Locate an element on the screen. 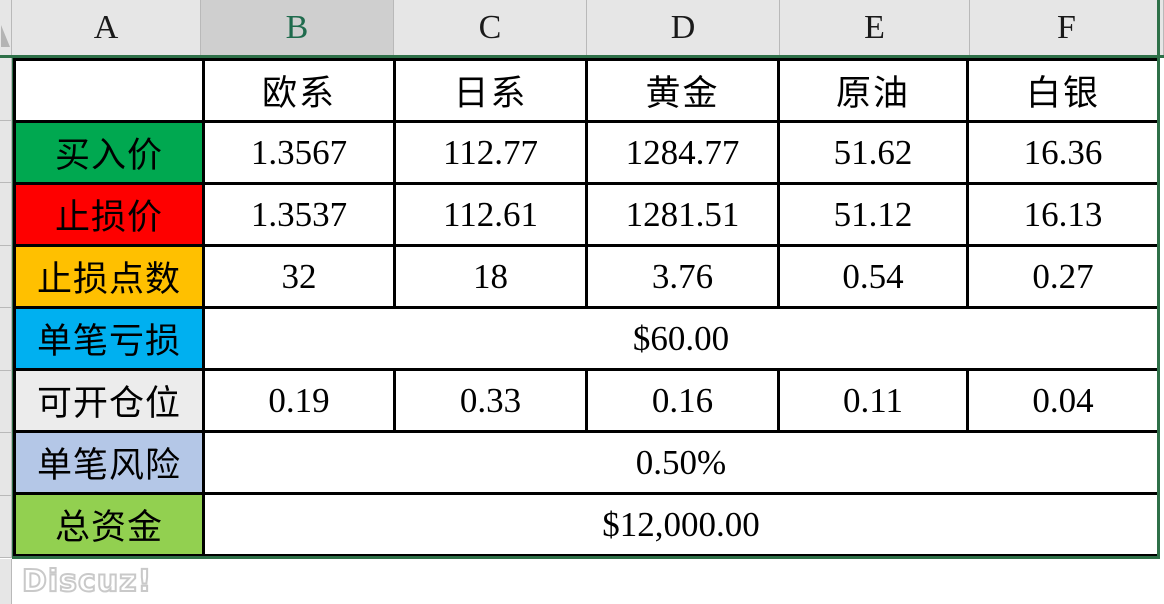 Image resolution: width=1164 pixels, height=604 pixels. row-header-gutter is located at coordinates (6, 308).